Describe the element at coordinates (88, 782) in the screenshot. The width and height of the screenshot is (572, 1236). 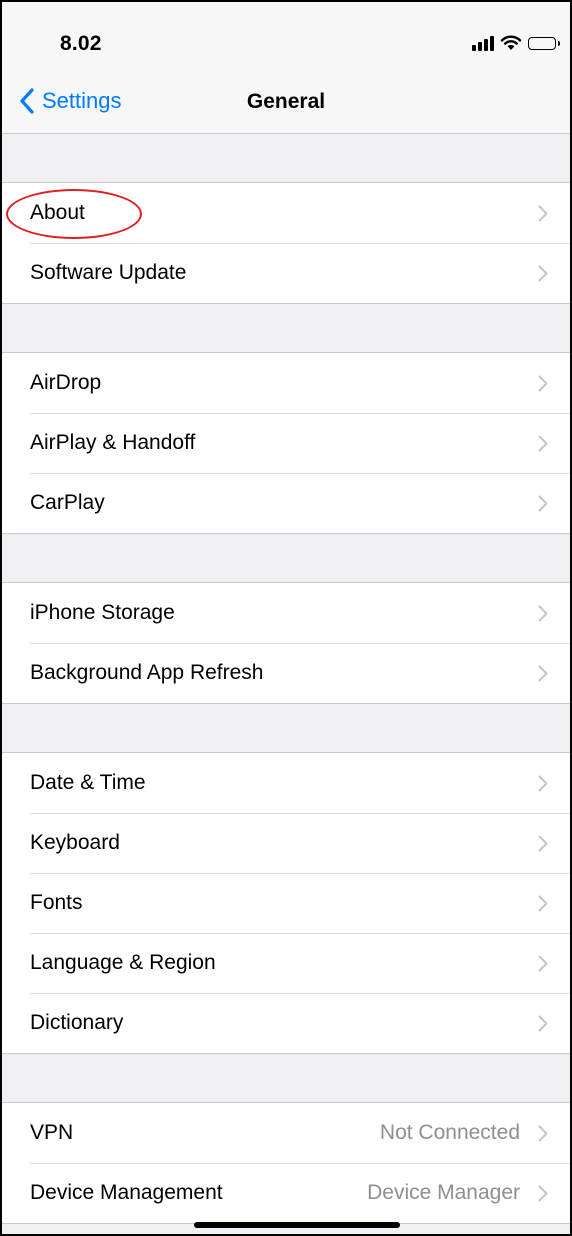
I see `row-label: Date & Time` at that location.